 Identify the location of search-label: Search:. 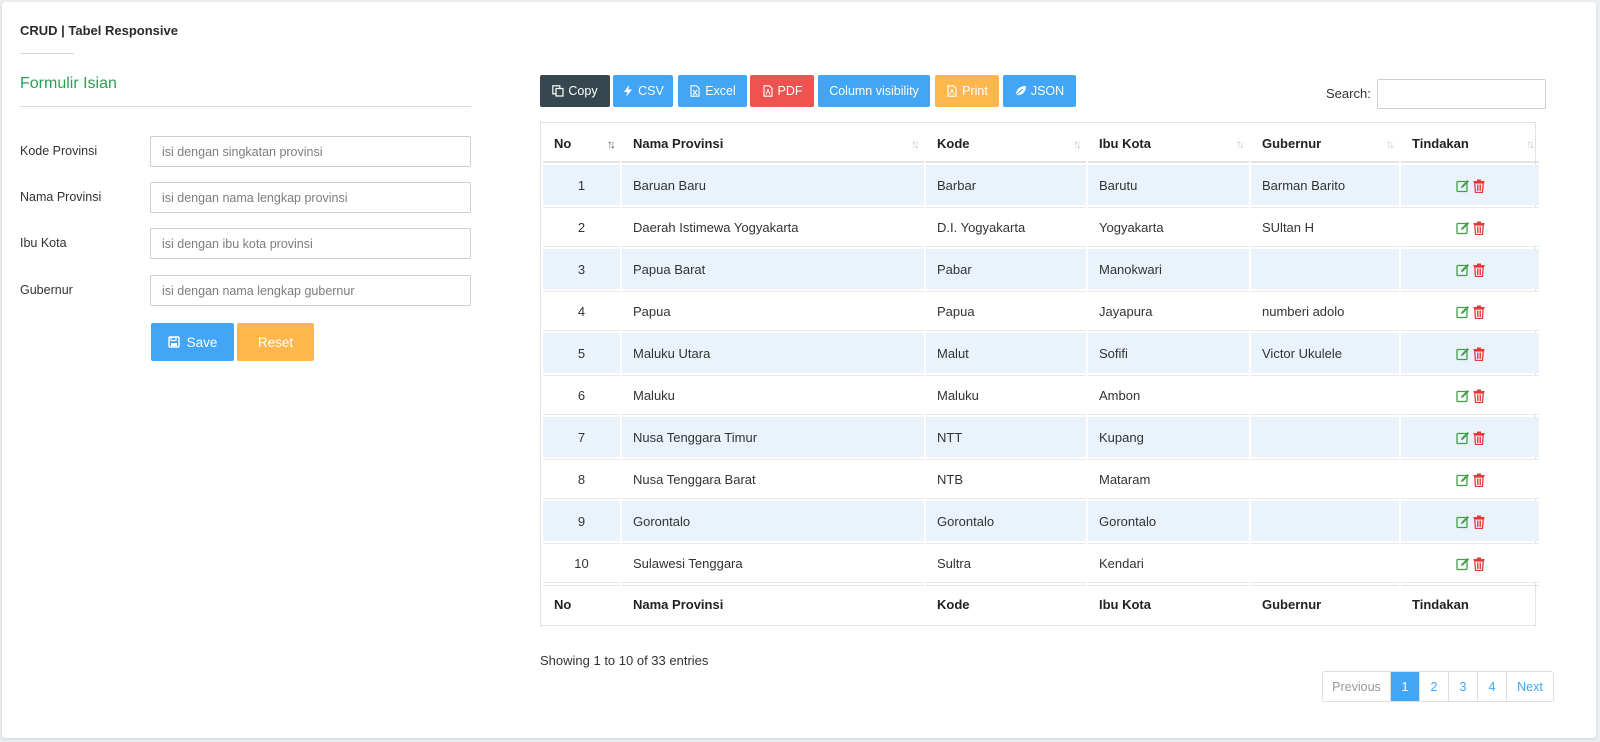
(1348, 93).